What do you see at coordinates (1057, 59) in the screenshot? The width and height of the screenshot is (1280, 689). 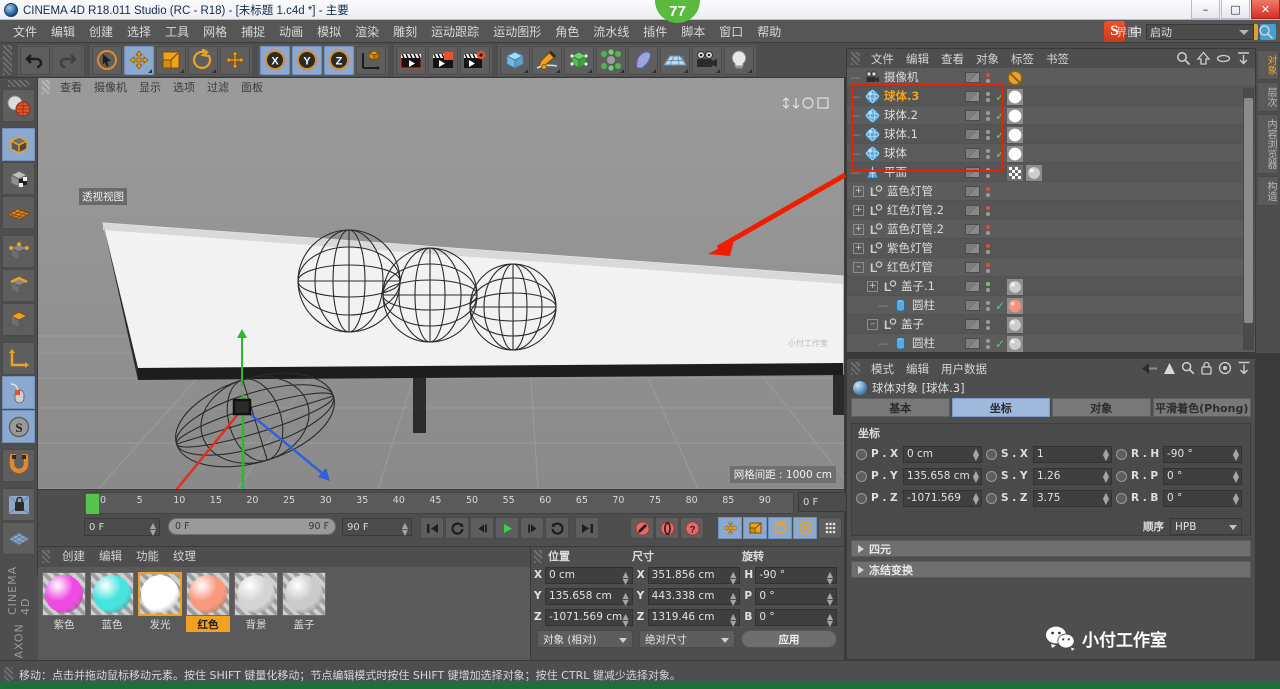 I see `object-menu-书签: 书签` at bounding box center [1057, 59].